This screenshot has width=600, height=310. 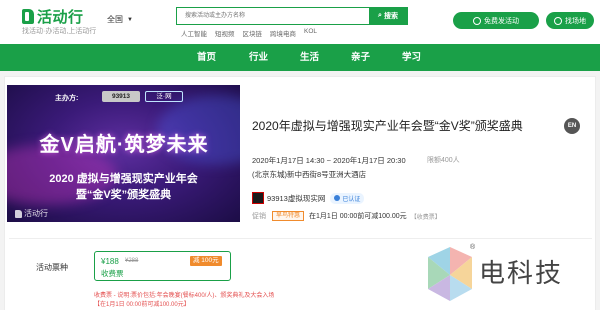 I want to click on publish-event-label: 免费发活动, so click(x=501, y=21).